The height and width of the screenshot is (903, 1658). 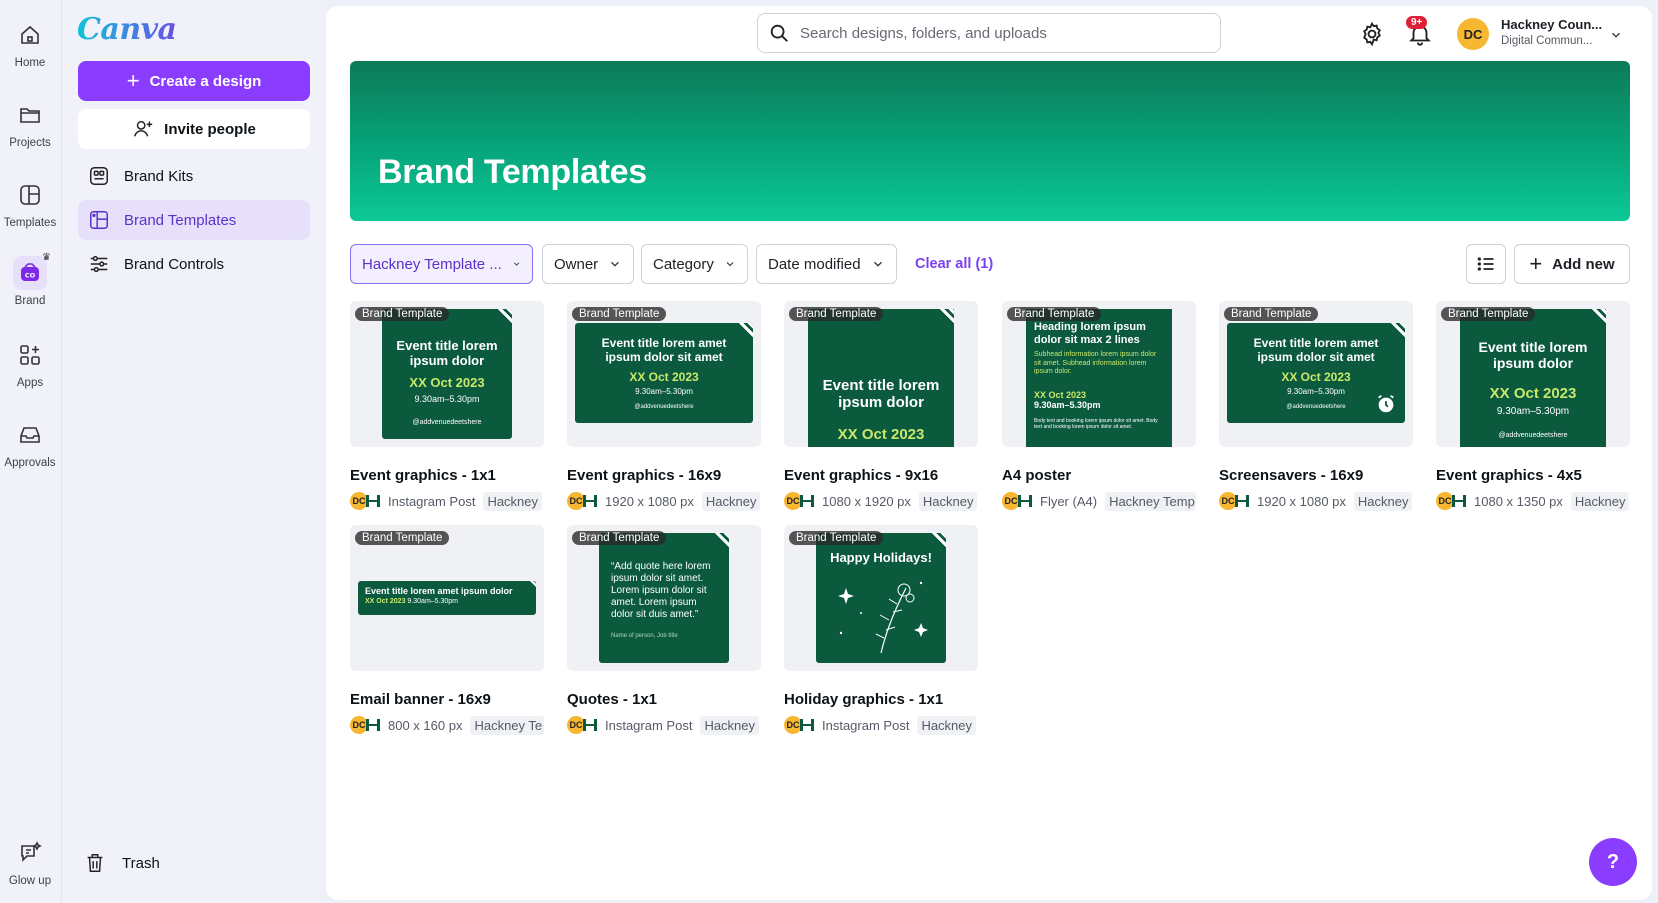 I want to click on rail-item-brand: ♛ CO Brand, so click(x=30, y=279).